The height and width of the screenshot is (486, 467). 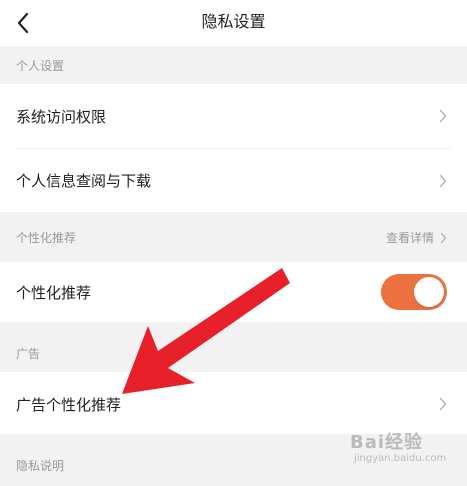 I want to click on baidu-jingyan-watermark: Bai经验 jingyan.baidu.com, so click(x=405, y=450).